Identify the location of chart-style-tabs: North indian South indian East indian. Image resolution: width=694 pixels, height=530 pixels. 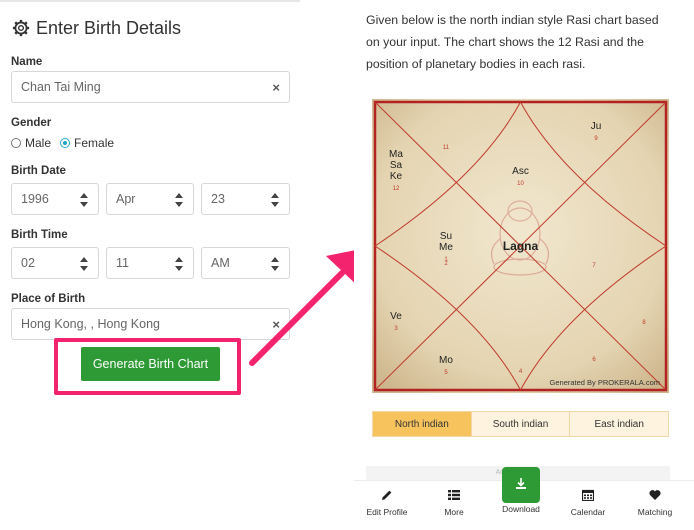
(520, 424).